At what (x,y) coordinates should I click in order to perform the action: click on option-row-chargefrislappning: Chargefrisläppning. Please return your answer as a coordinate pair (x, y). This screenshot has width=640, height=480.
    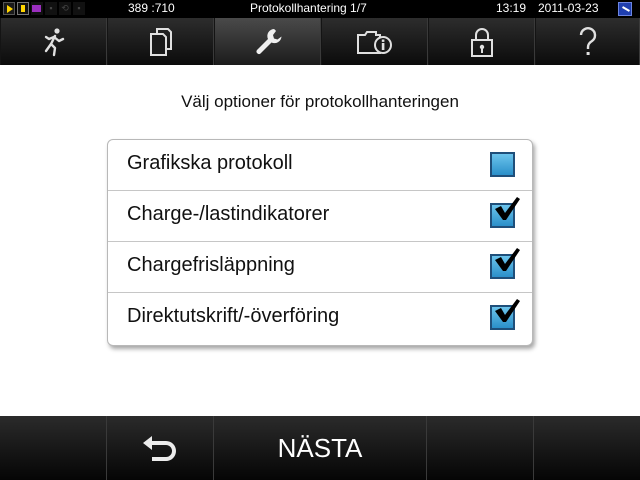
    Looking at the image, I should click on (320, 267).